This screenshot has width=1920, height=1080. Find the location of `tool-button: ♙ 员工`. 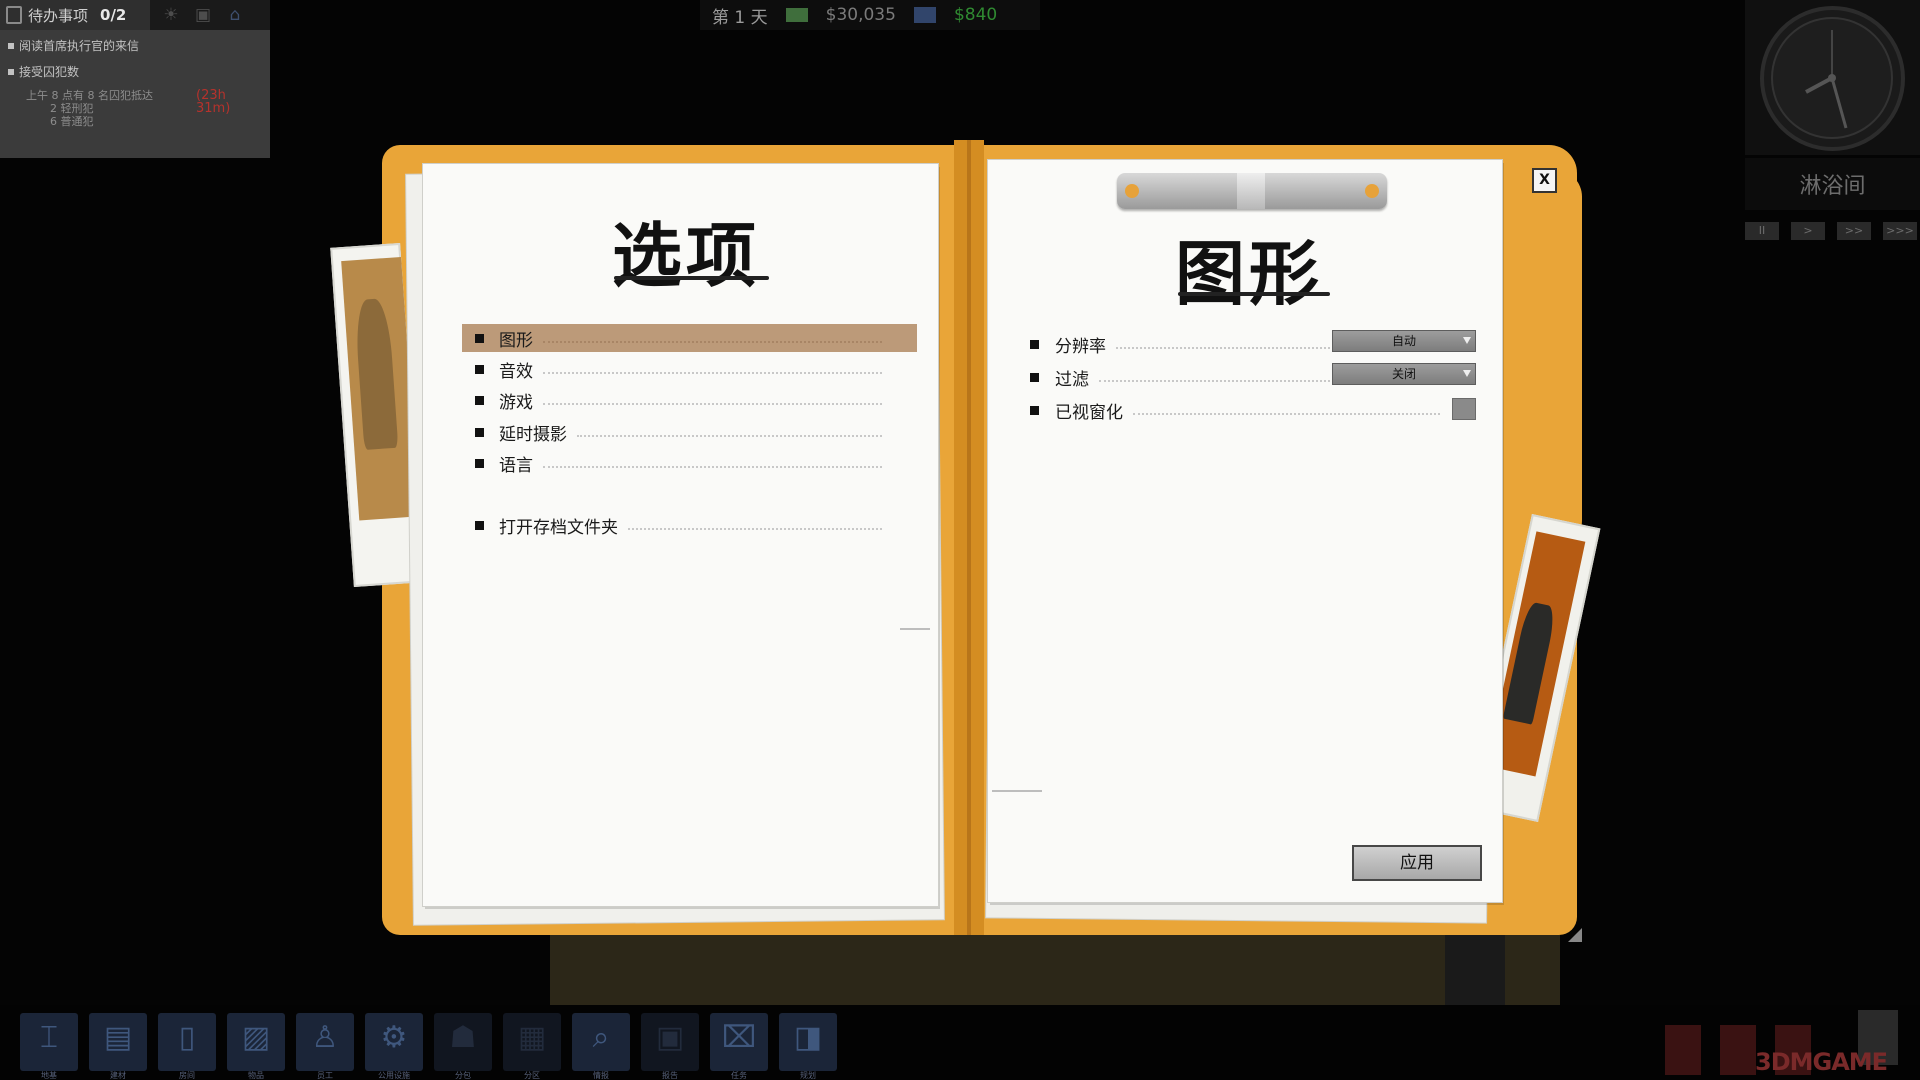

tool-button: ♙ 员工 is located at coordinates (325, 1046).